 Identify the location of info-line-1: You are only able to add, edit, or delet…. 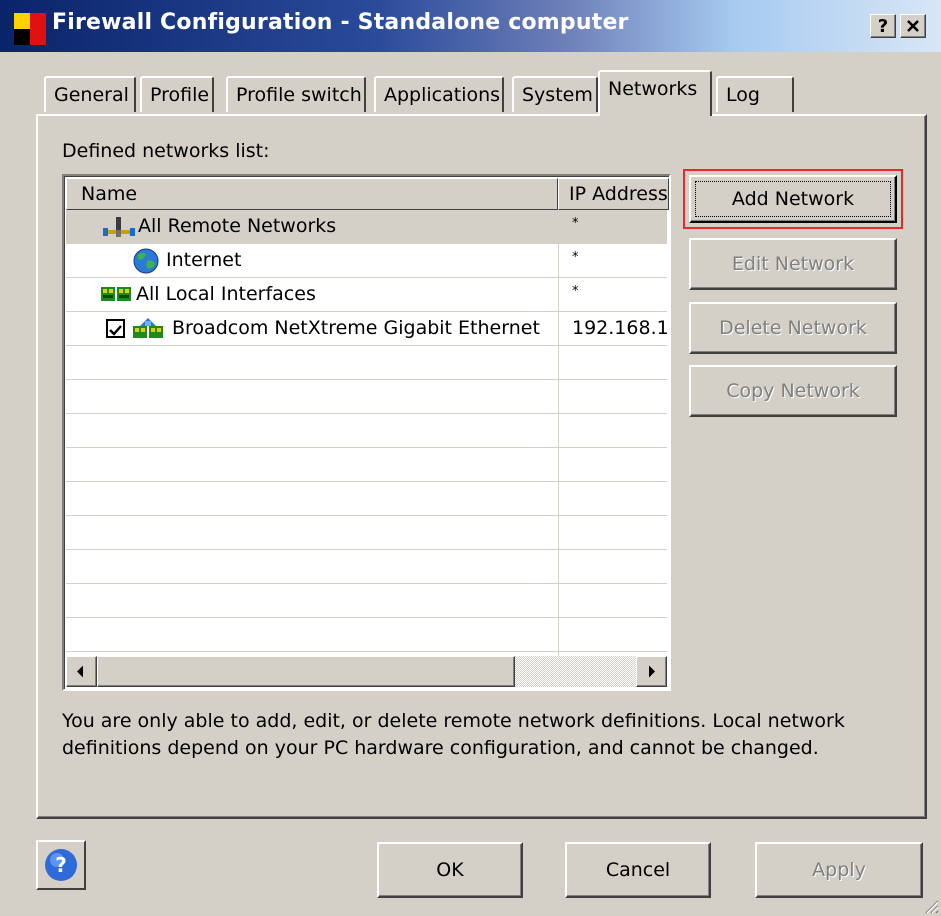
(453, 721).